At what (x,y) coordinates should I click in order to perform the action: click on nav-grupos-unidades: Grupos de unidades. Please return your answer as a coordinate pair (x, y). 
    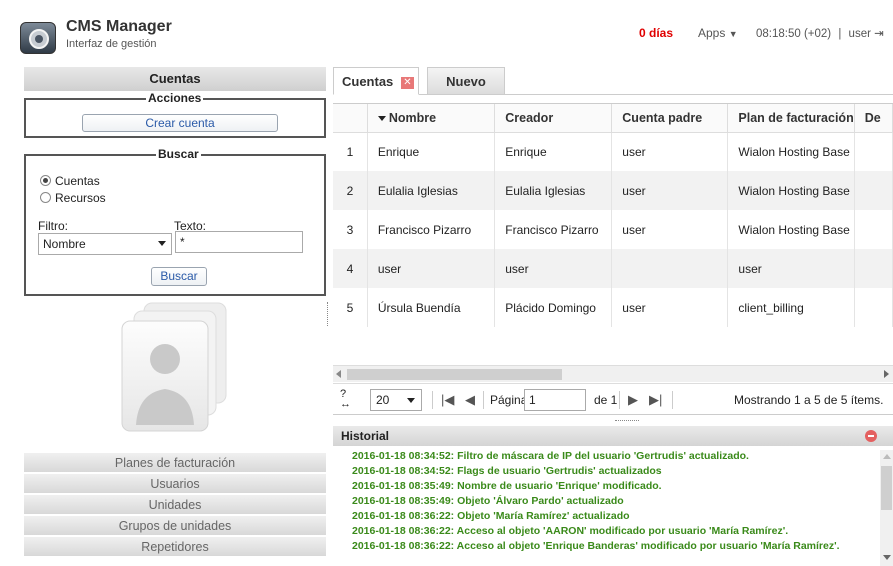
    Looking at the image, I should click on (175, 525).